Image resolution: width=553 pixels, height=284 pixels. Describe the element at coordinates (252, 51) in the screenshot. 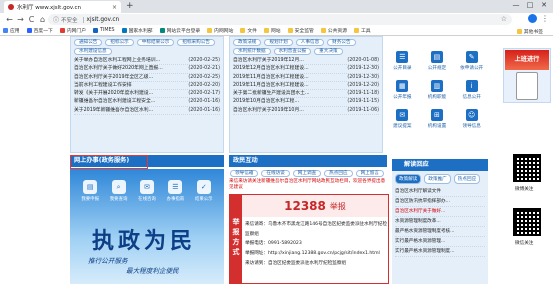

I see `chip-statistics: 水利统计数据` at that location.